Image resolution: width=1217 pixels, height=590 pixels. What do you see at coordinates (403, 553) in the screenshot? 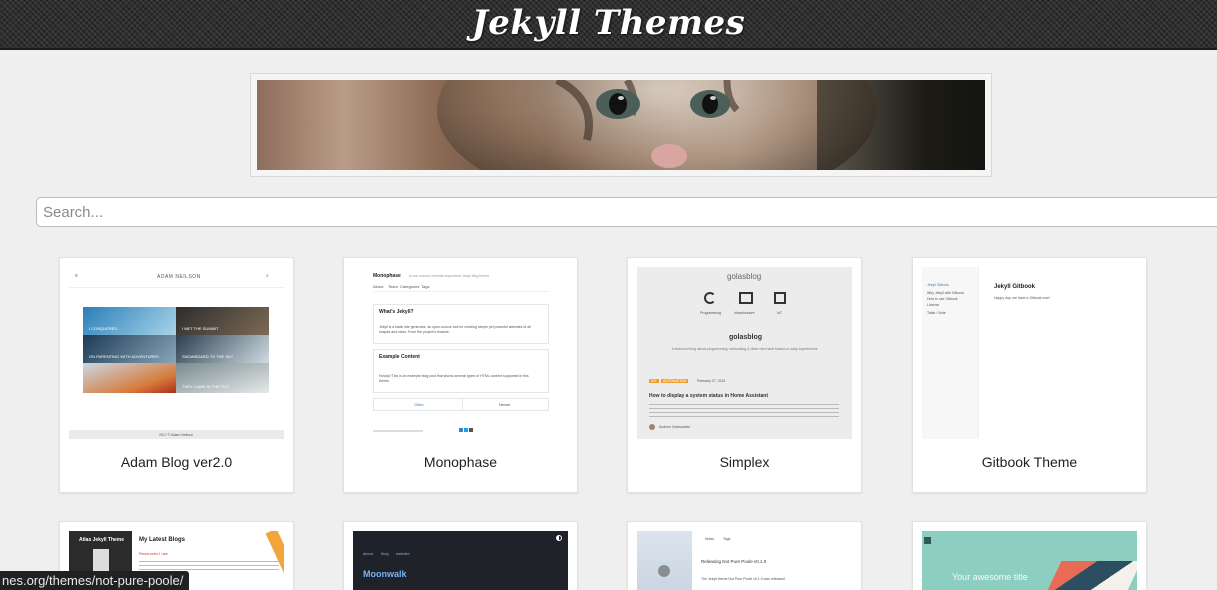
I see `preview-nav-item: website` at bounding box center [403, 553].